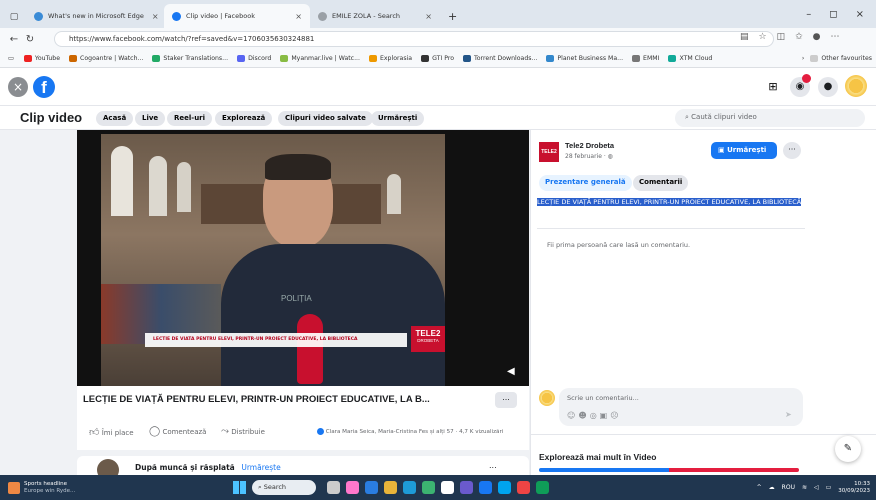 The image size is (876, 500). What do you see at coordinates (833, 14) in the screenshot?
I see `restore-icon: ◻` at bounding box center [833, 14].